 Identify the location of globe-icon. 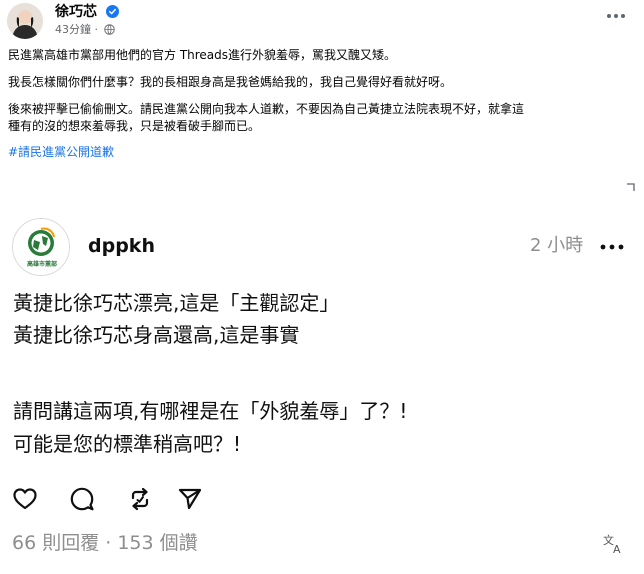
(109, 31).